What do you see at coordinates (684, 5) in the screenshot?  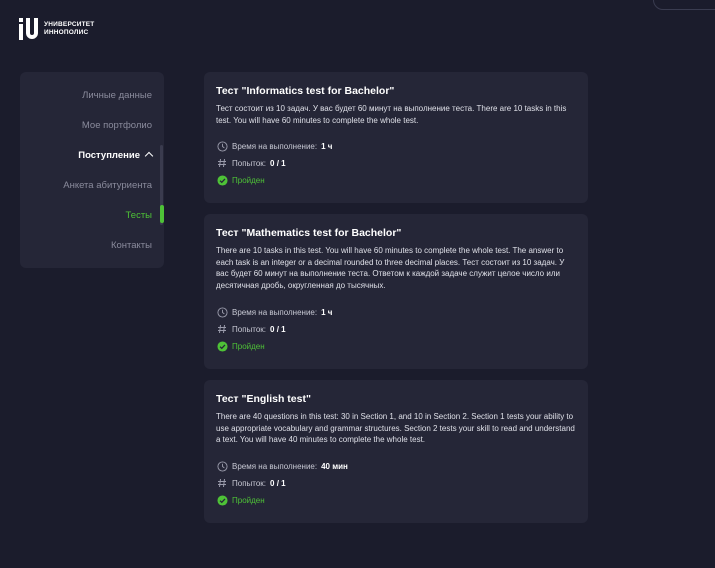 I see `header-control` at bounding box center [684, 5].